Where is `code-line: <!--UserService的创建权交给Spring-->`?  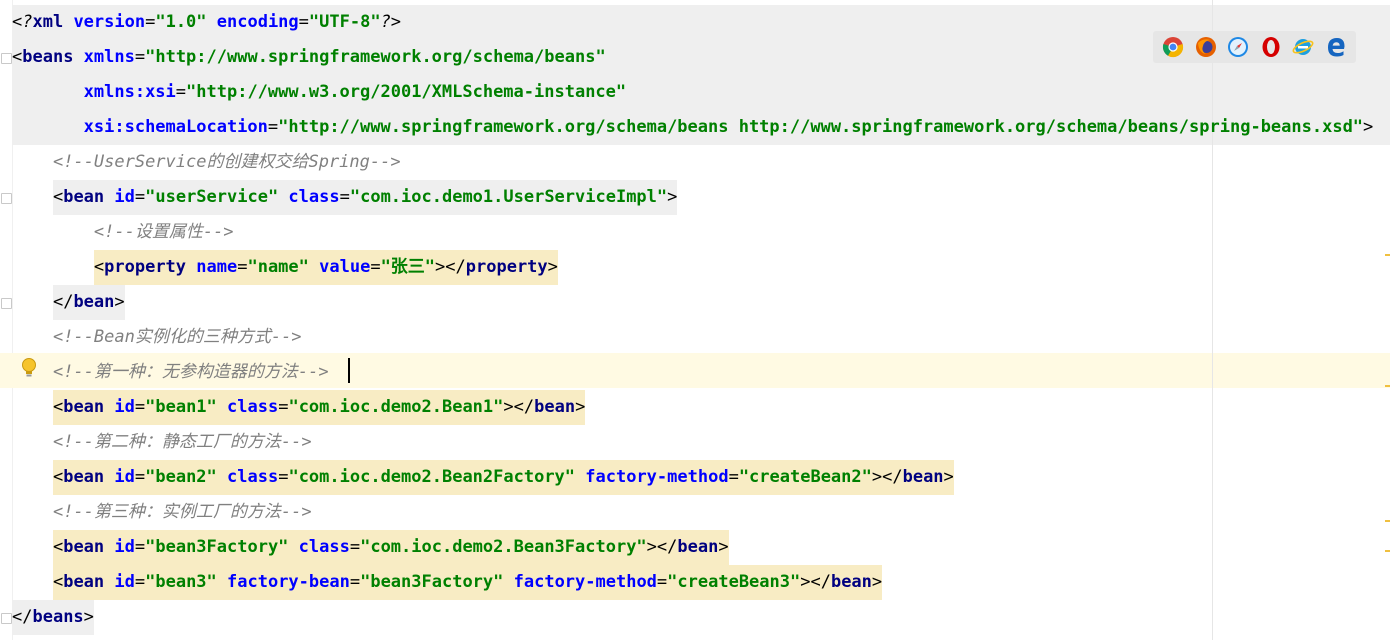
code-line: <!--UserService的创建权交给Spring--> is located at coordinates (206, 162).